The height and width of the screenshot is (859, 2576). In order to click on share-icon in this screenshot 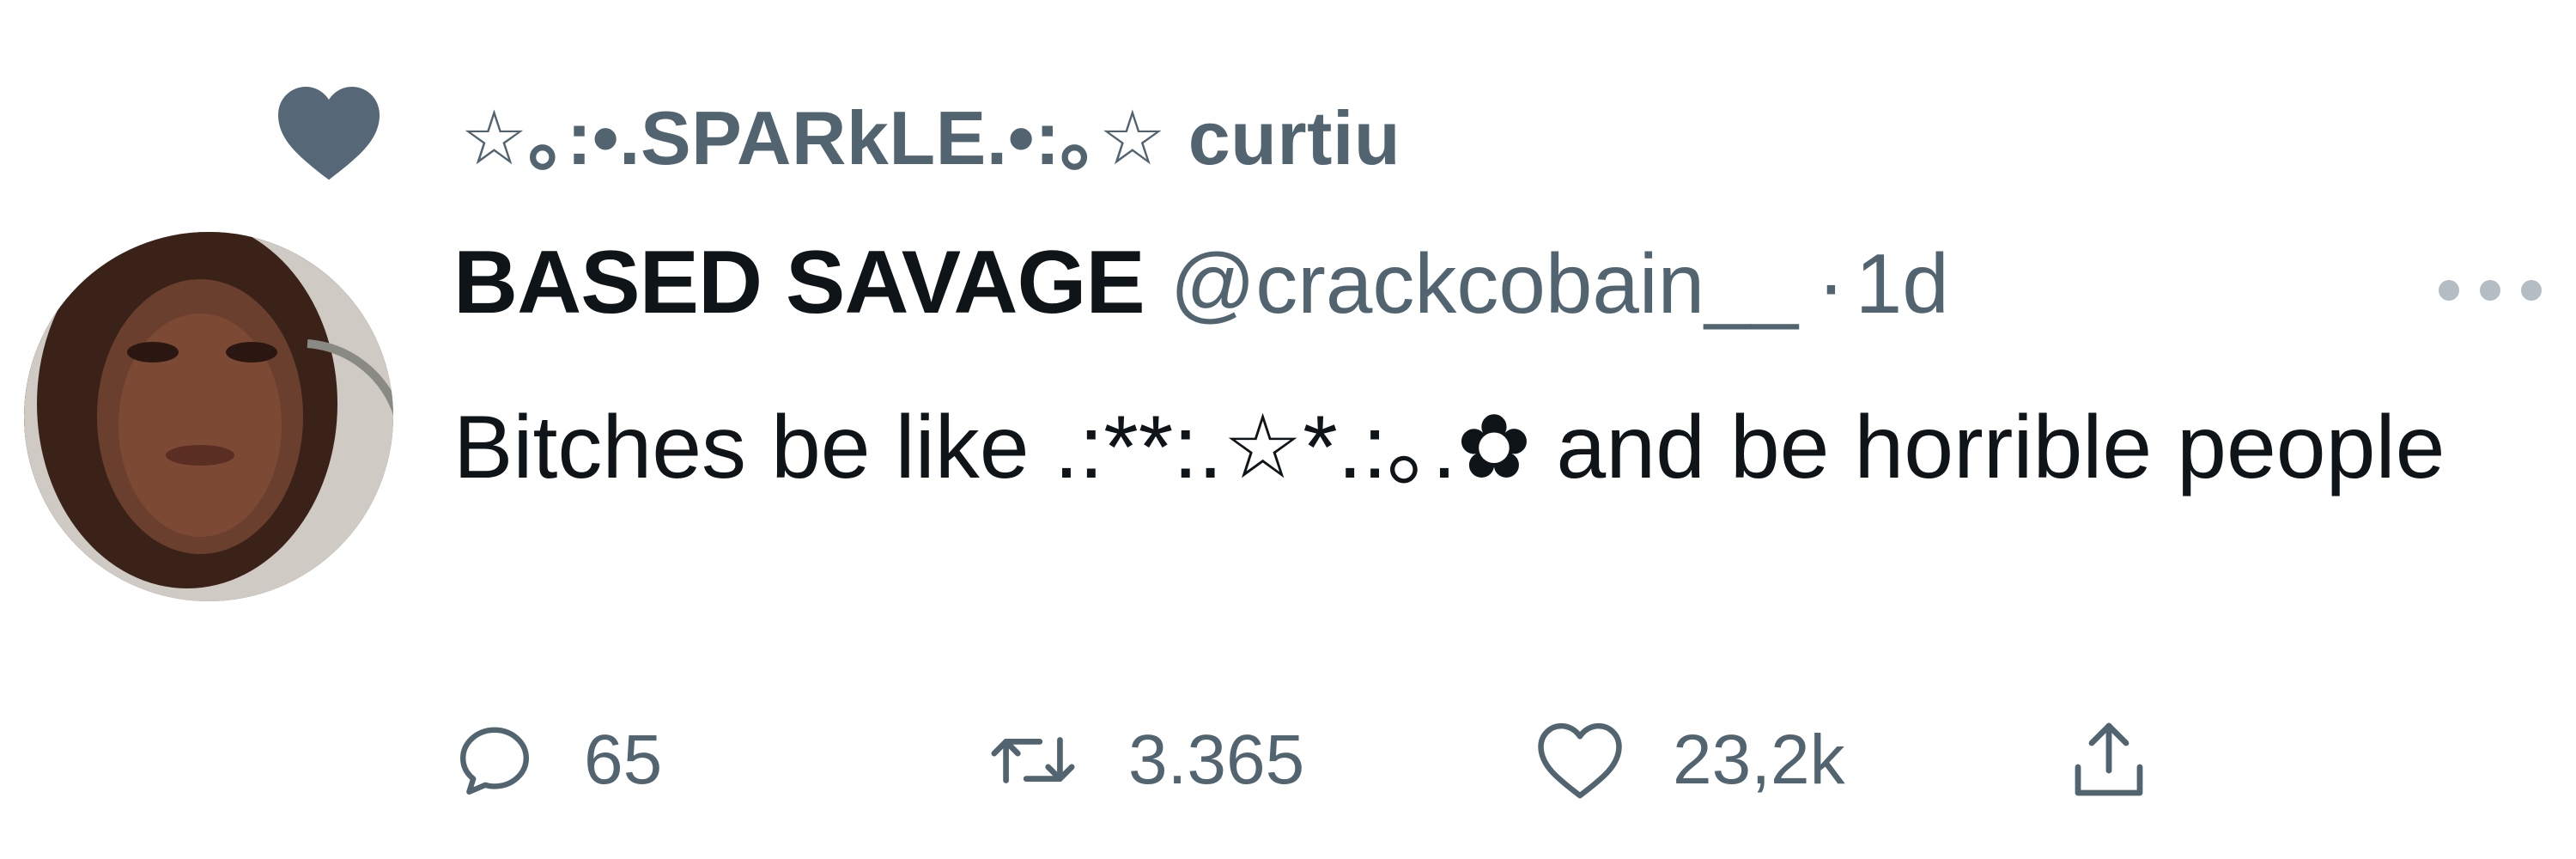, I will do `click(2109, 759)`.